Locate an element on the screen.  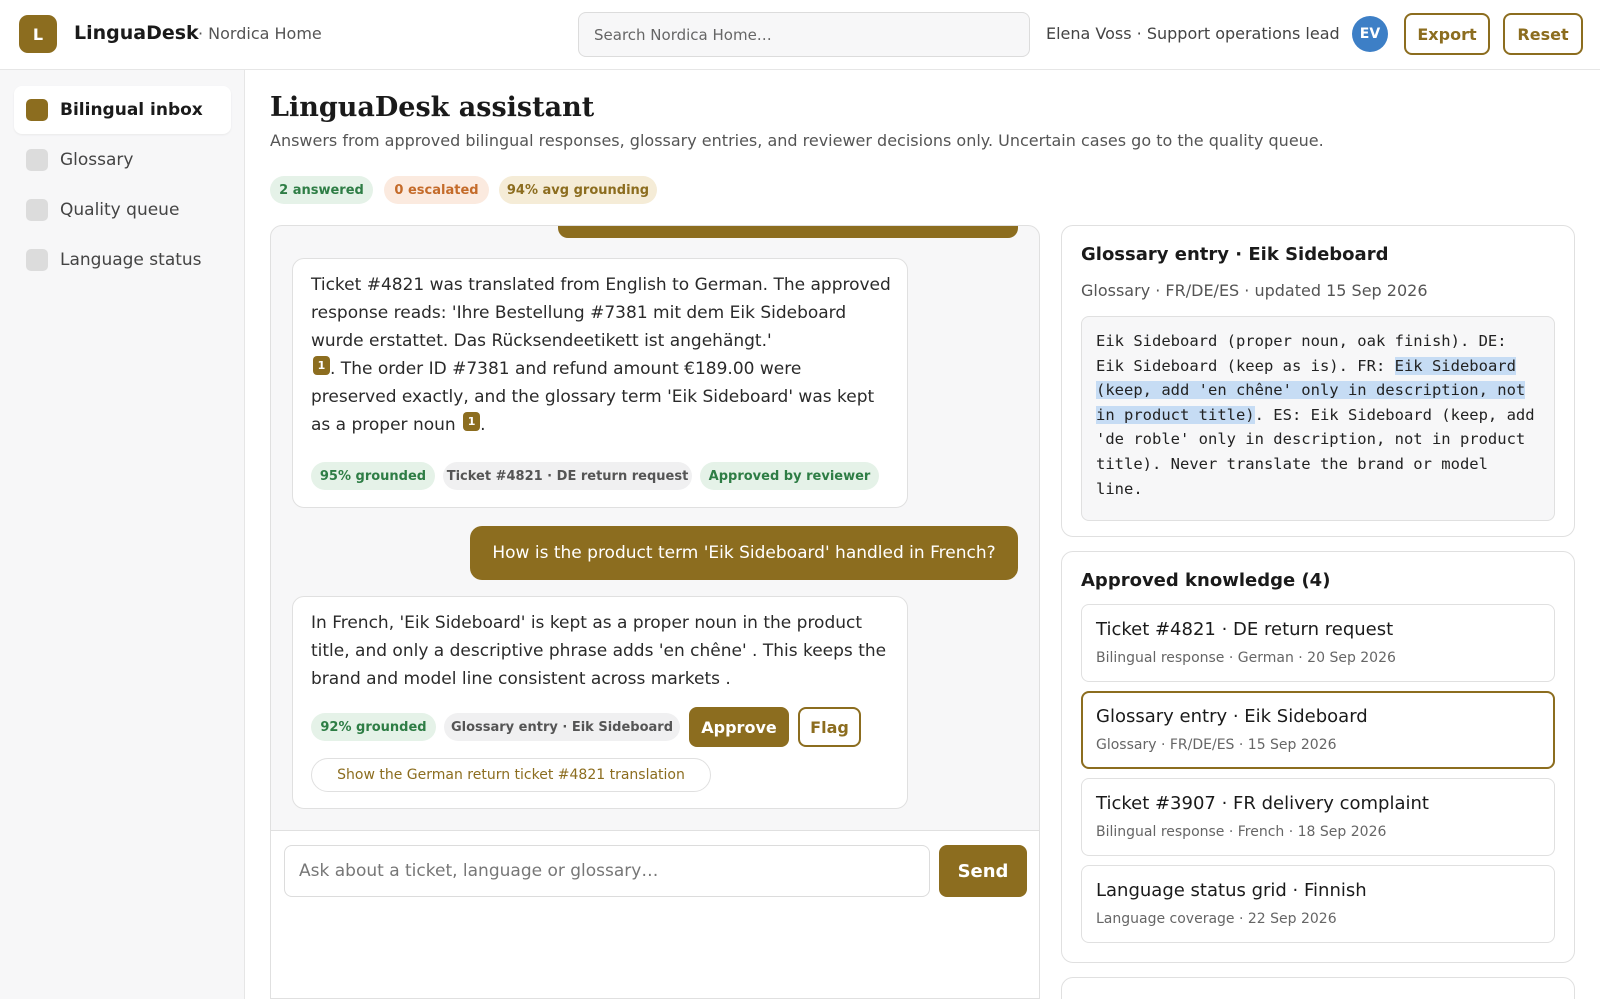
previous-user-message is located at coordinates (788, 232).